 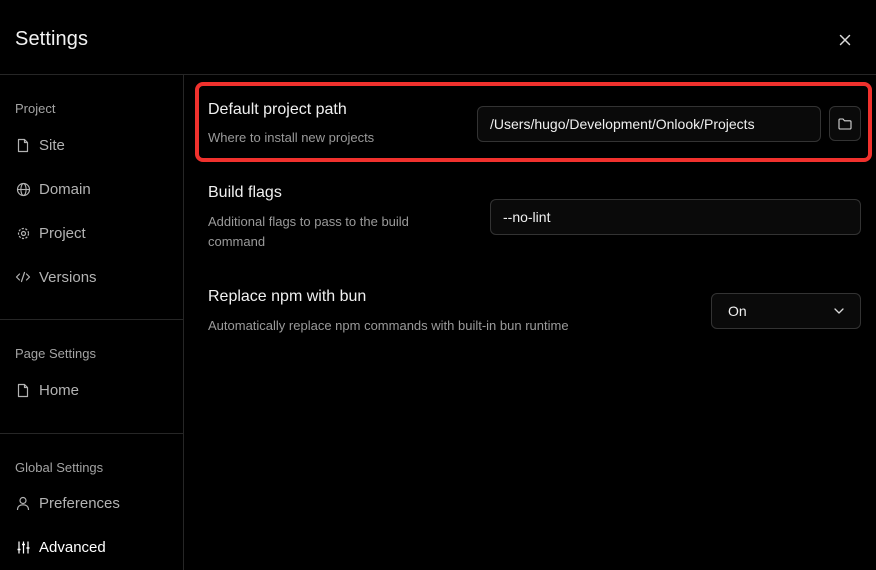 What do you see at coordinates (23, 189) in the screenshot?
I see `globe-icon` at bounding box center [23, 189].